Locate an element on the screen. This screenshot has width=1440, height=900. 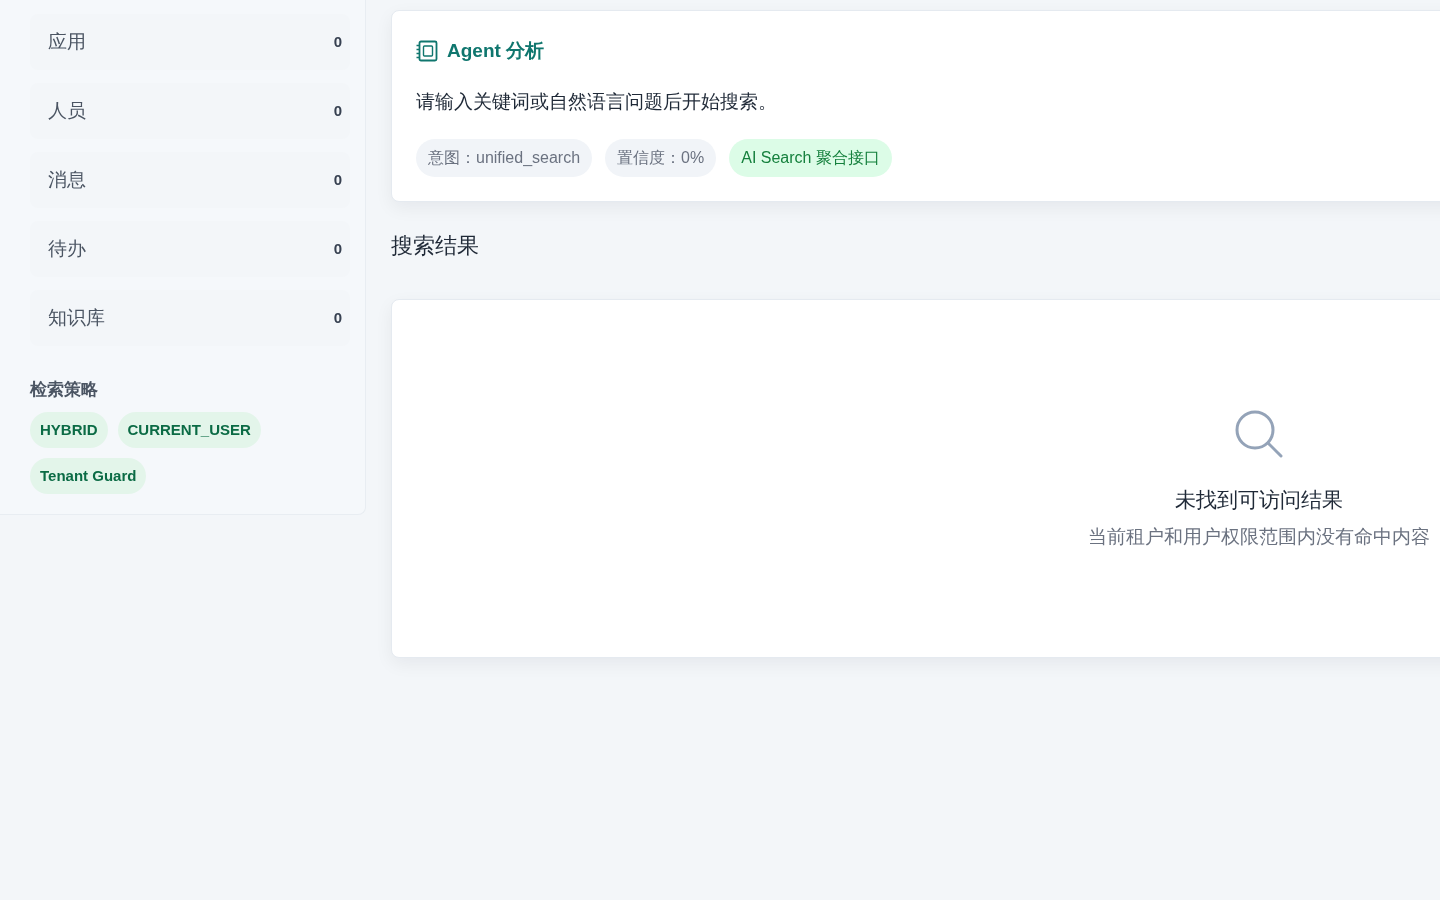
card-title: Agent 分析 is located at coordinates (496, 51).